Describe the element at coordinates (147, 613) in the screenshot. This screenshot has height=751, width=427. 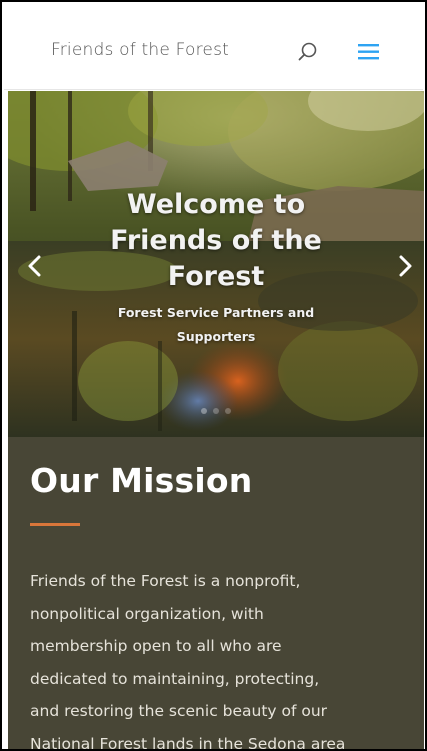
I see `mission-text-line: nonpolitical organization, with` at that location.